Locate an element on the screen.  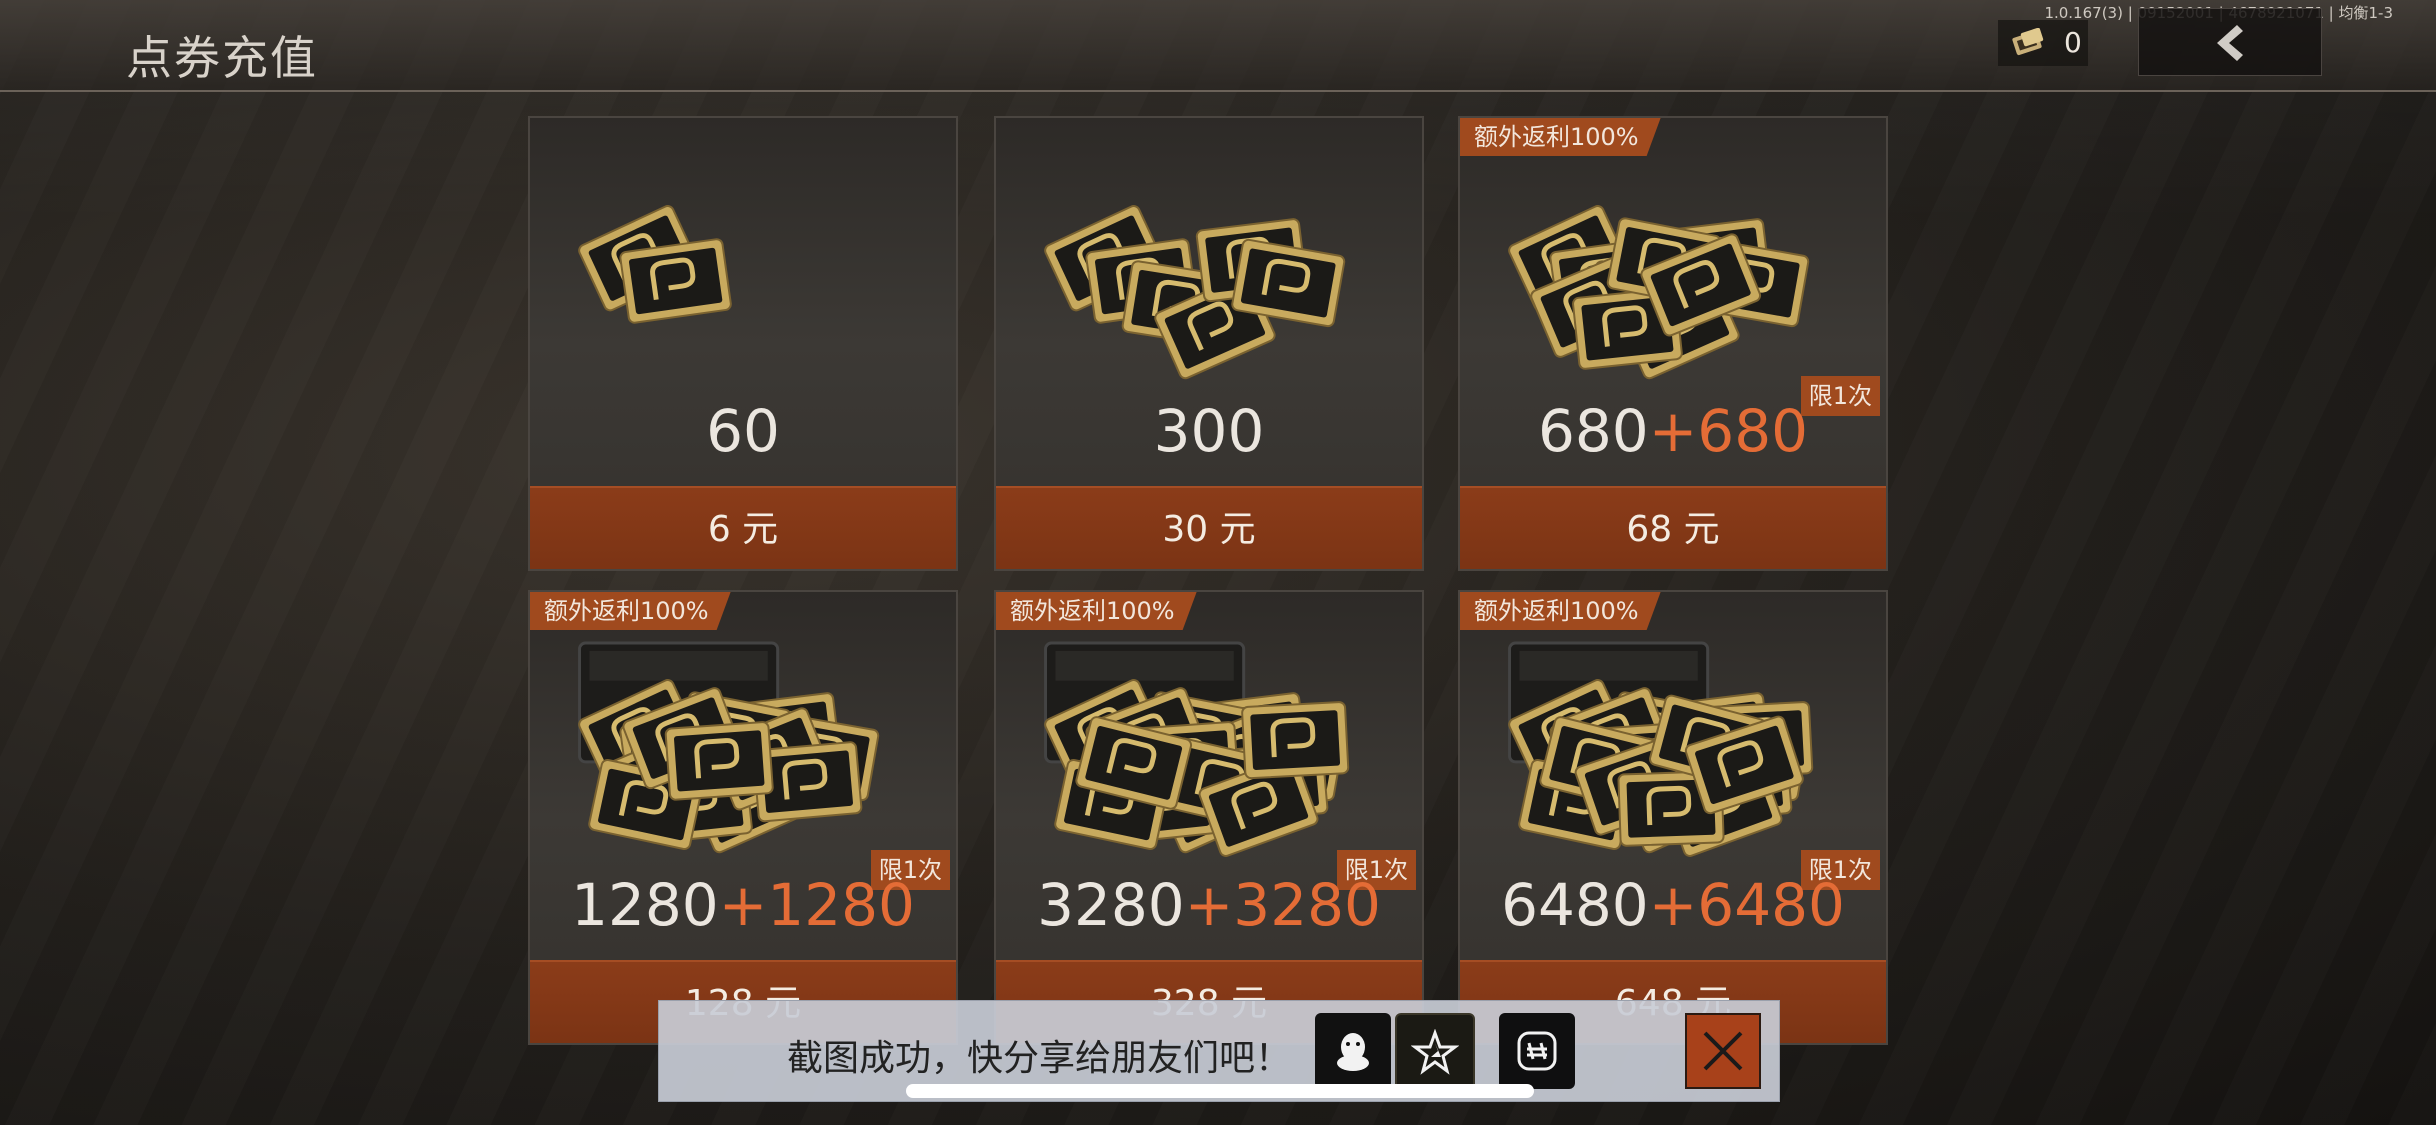
coupon-amount: 300 is located at coordinates (1209, 431).